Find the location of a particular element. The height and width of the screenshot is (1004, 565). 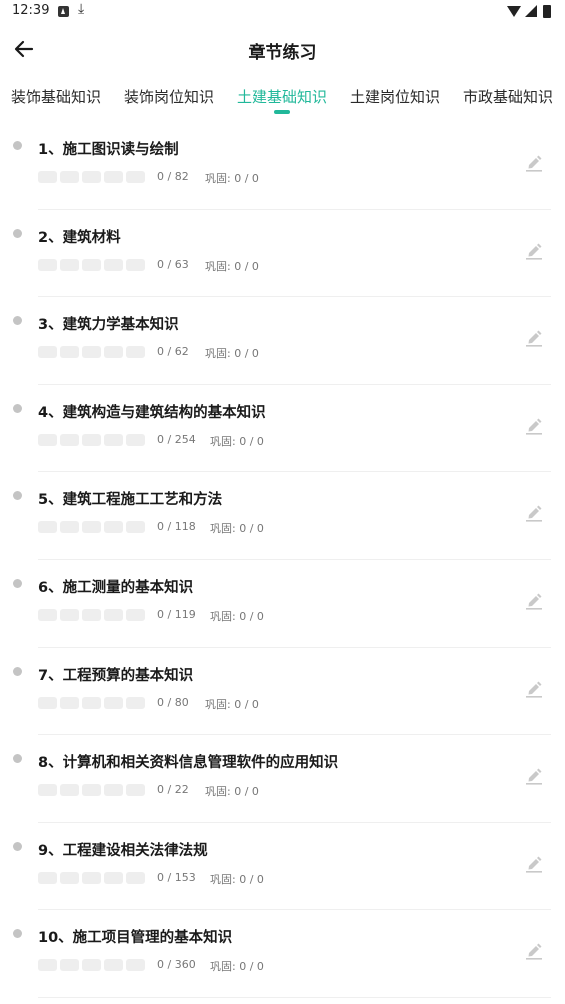

tab-item: 土建基础知识 is located at coordinates (282, 96).